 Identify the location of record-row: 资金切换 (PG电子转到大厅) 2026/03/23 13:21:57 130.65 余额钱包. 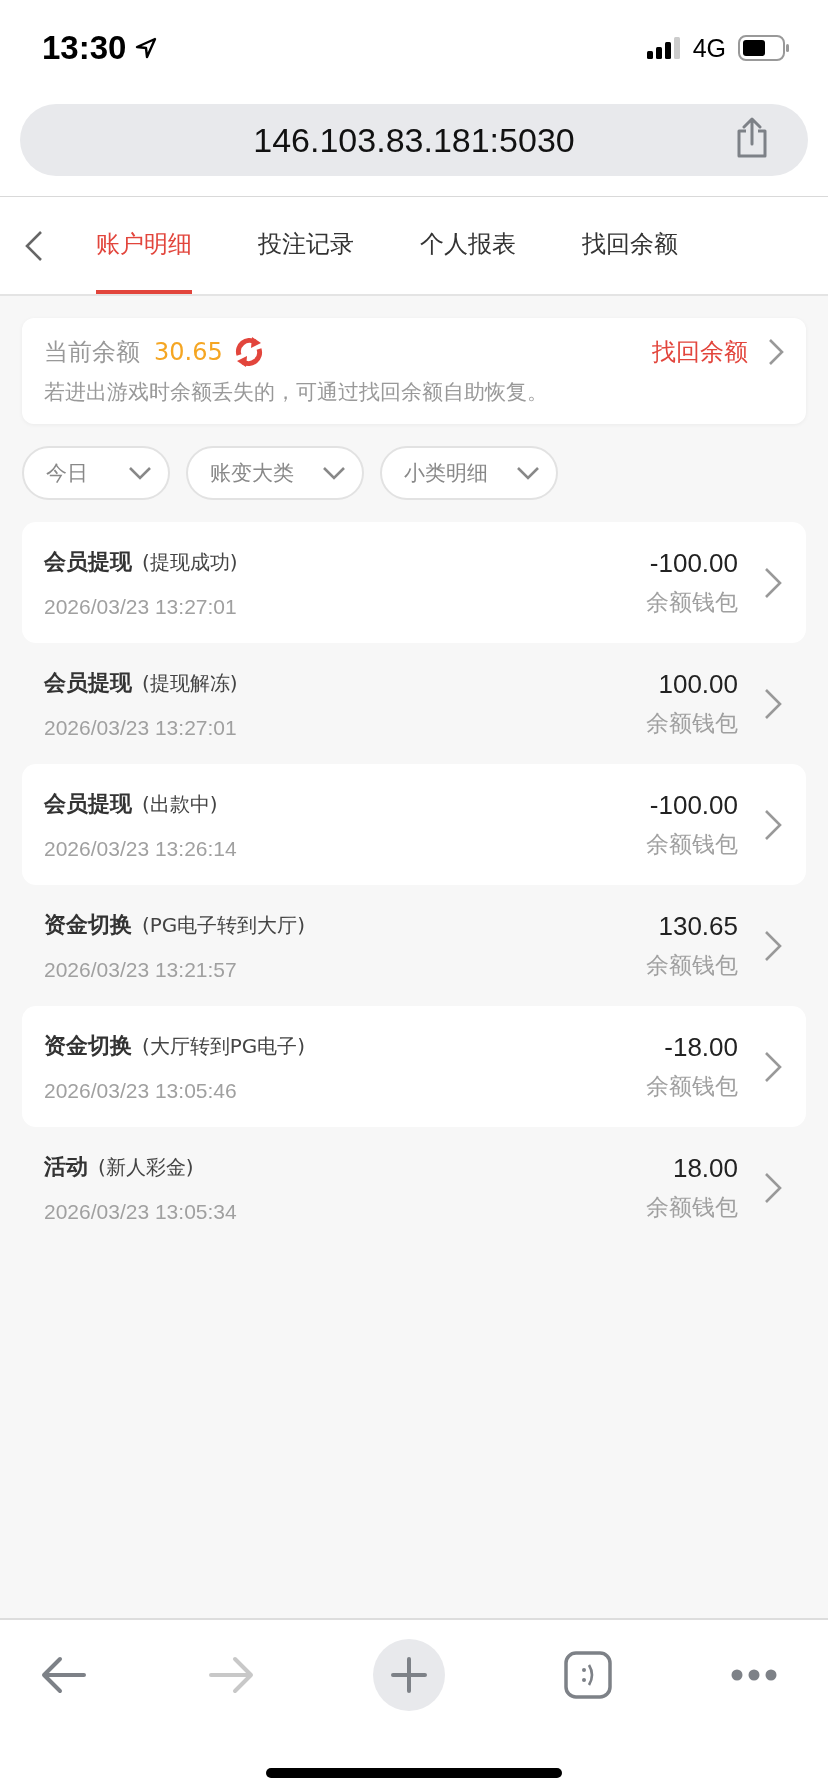
(414, 945).